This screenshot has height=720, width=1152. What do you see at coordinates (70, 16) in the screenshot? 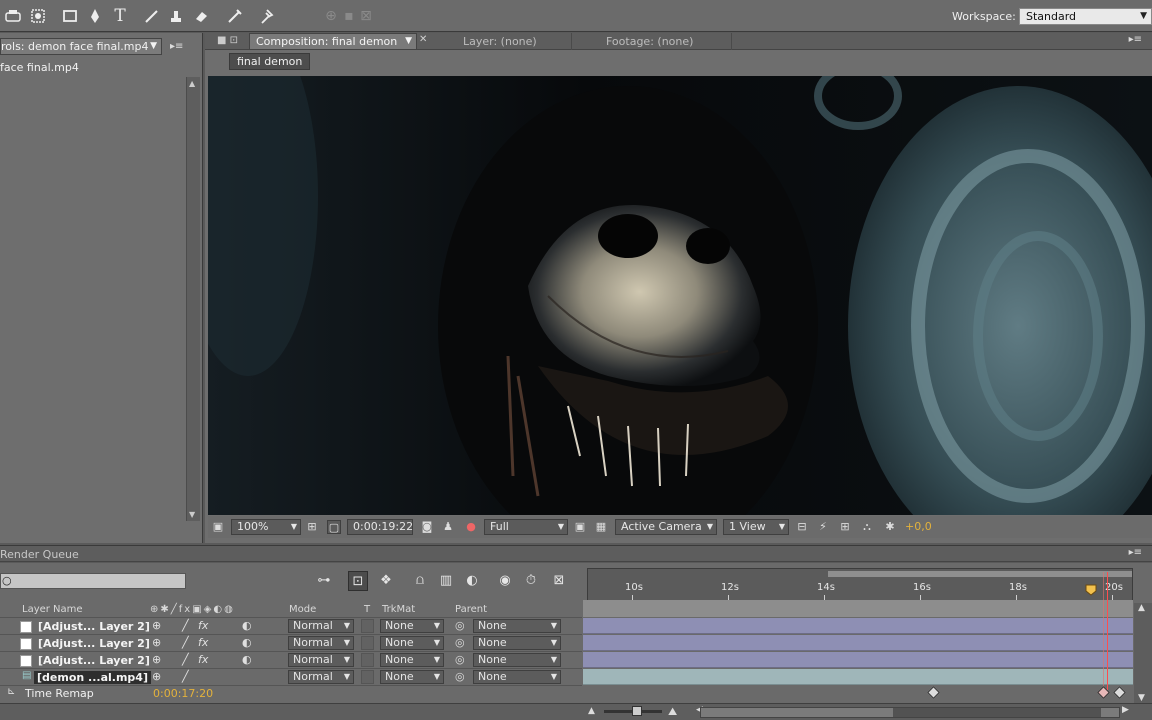
I see `rectangle-tool-icon` at bounding box center [70, 16].